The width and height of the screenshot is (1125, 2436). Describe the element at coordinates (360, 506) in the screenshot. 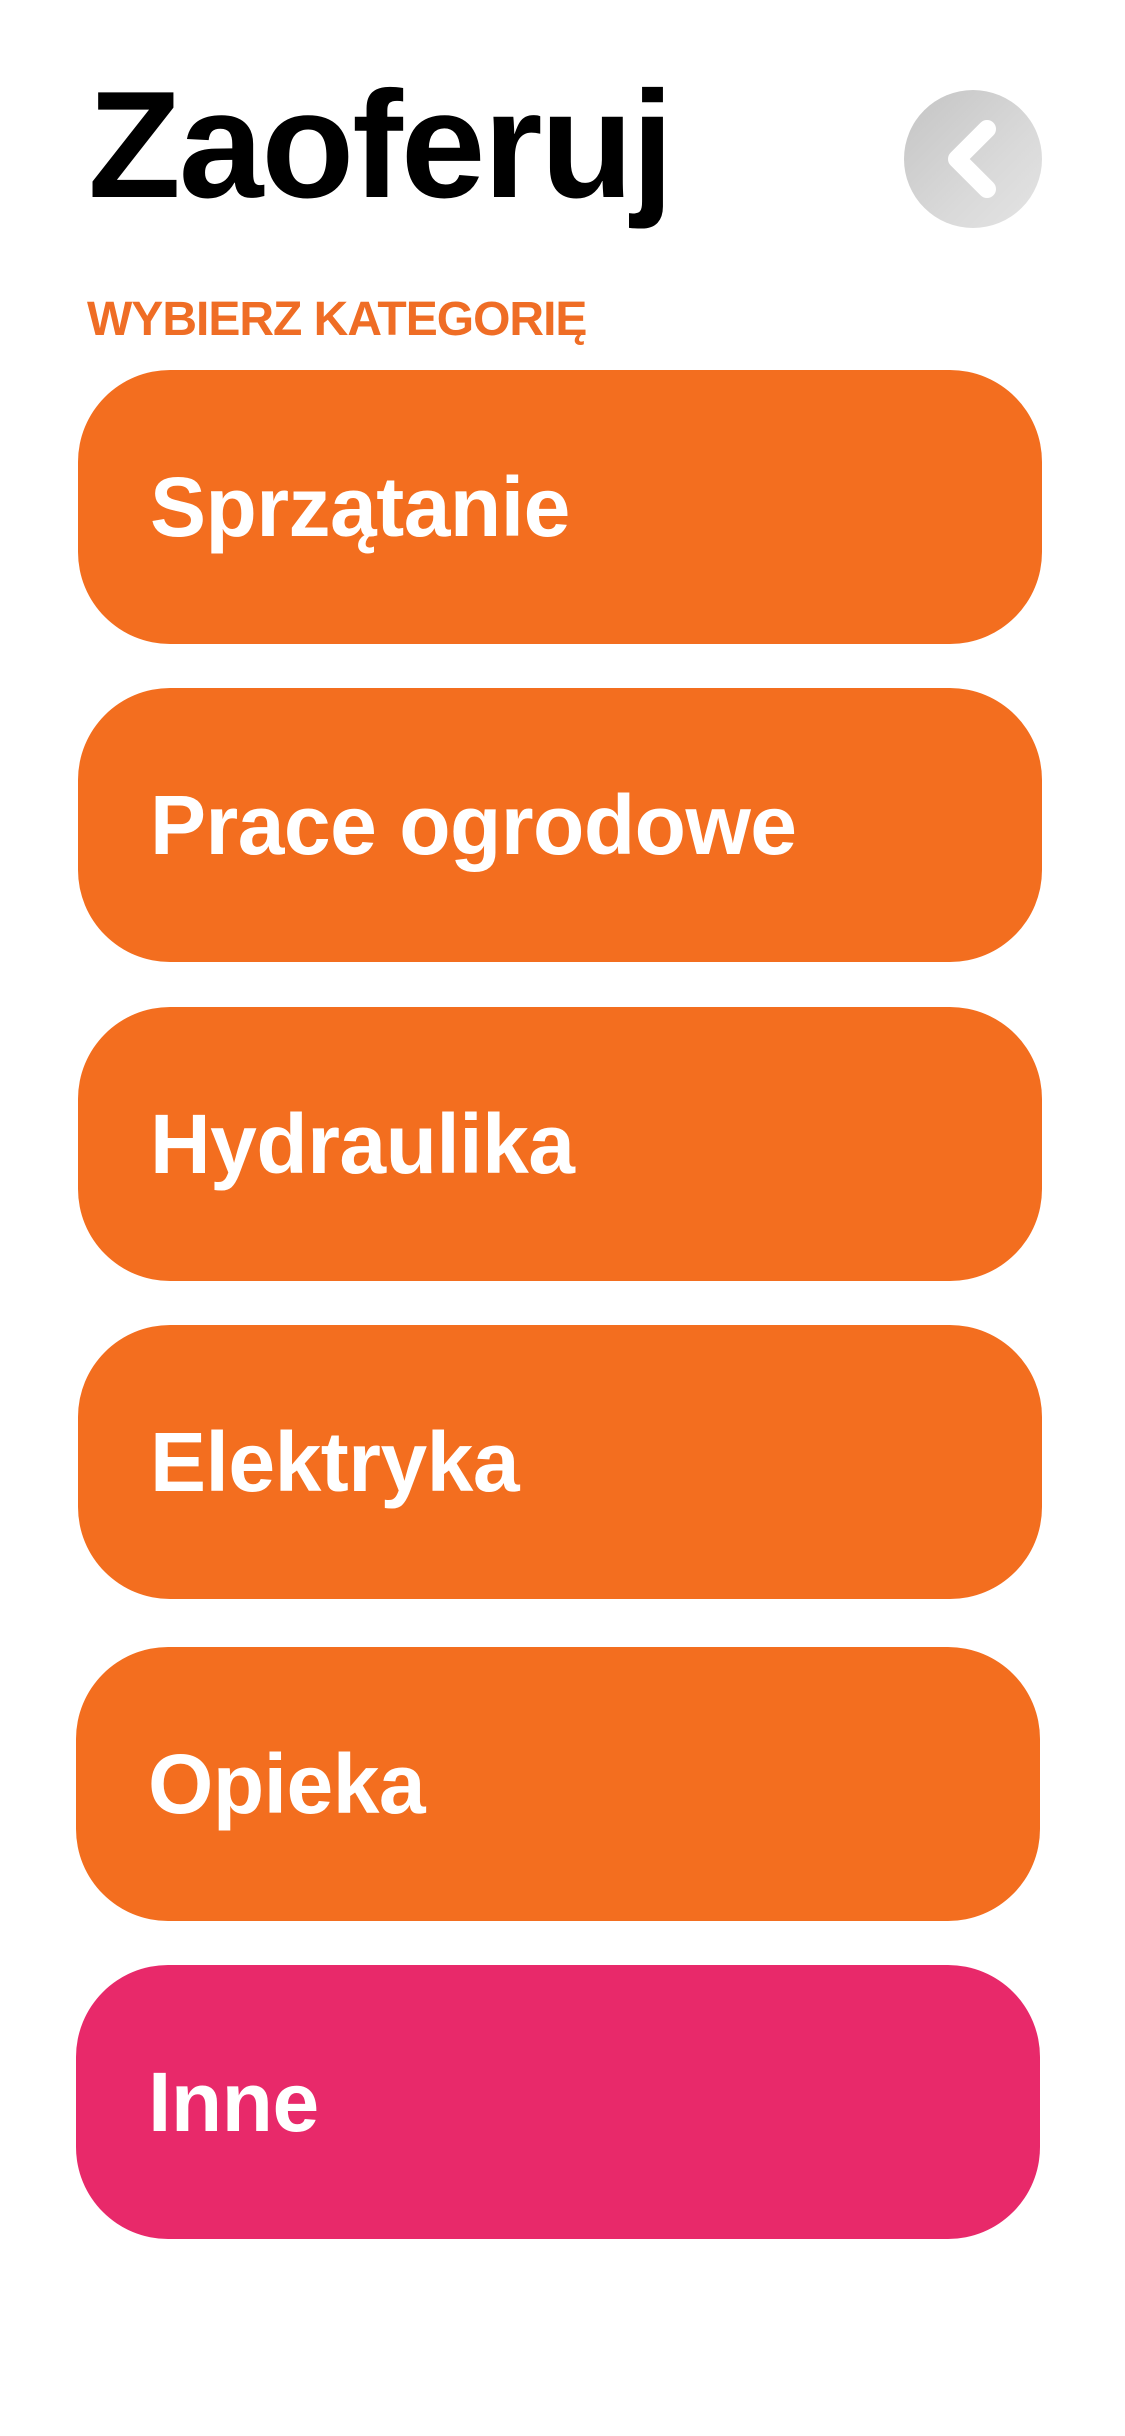

I see `category-label: Sprzątanie` at that location.